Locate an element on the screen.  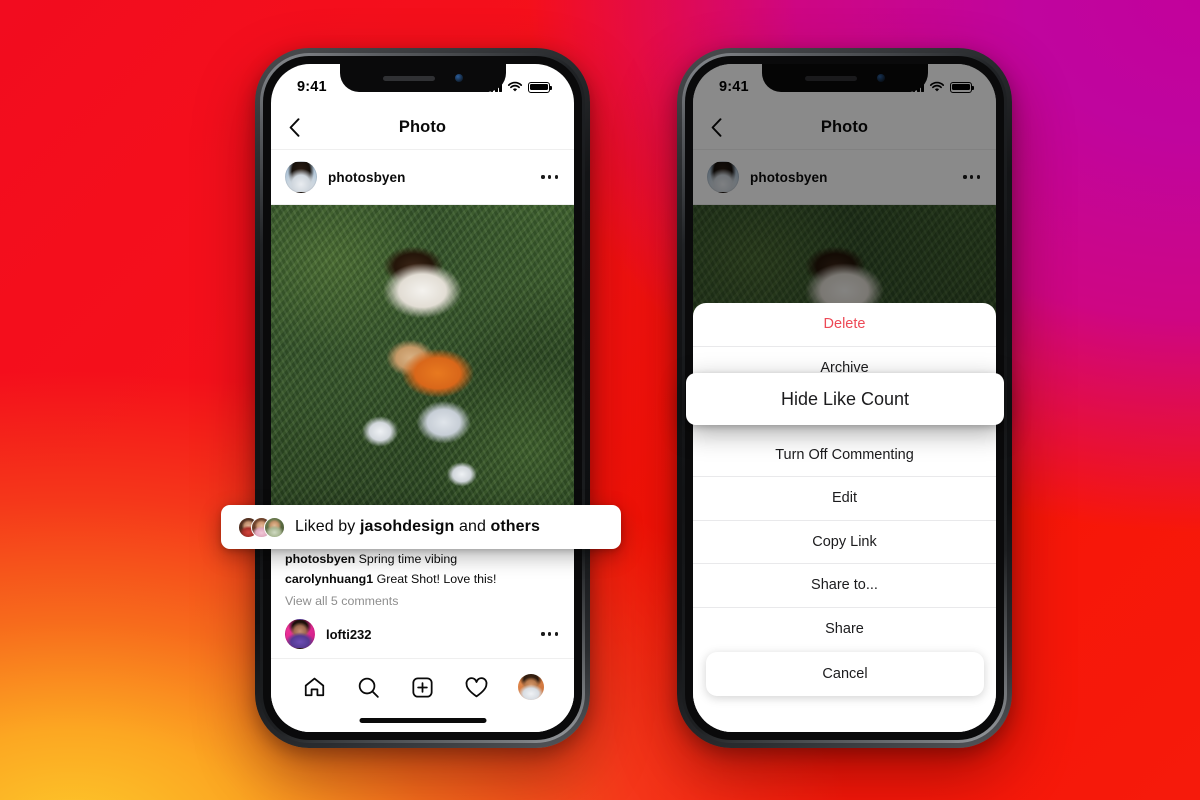
commenter-avatar is located at coordinates (300, 634).